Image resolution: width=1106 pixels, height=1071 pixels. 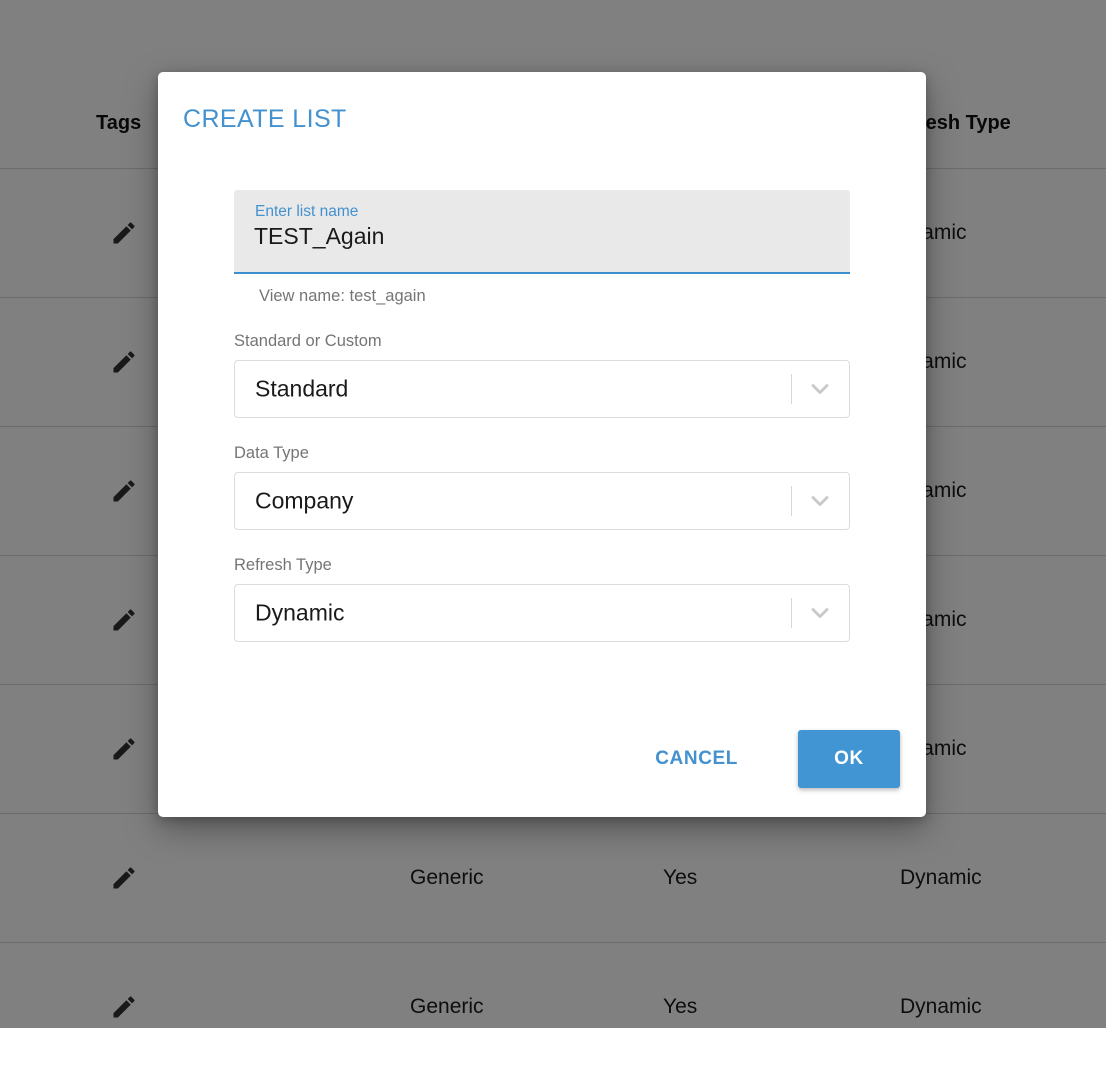 What do you see at coordinates (308, 341) in the screenshot?
I see `field-label-standard-or-custom: Standard or Custom` at bounding box center [308, 341].